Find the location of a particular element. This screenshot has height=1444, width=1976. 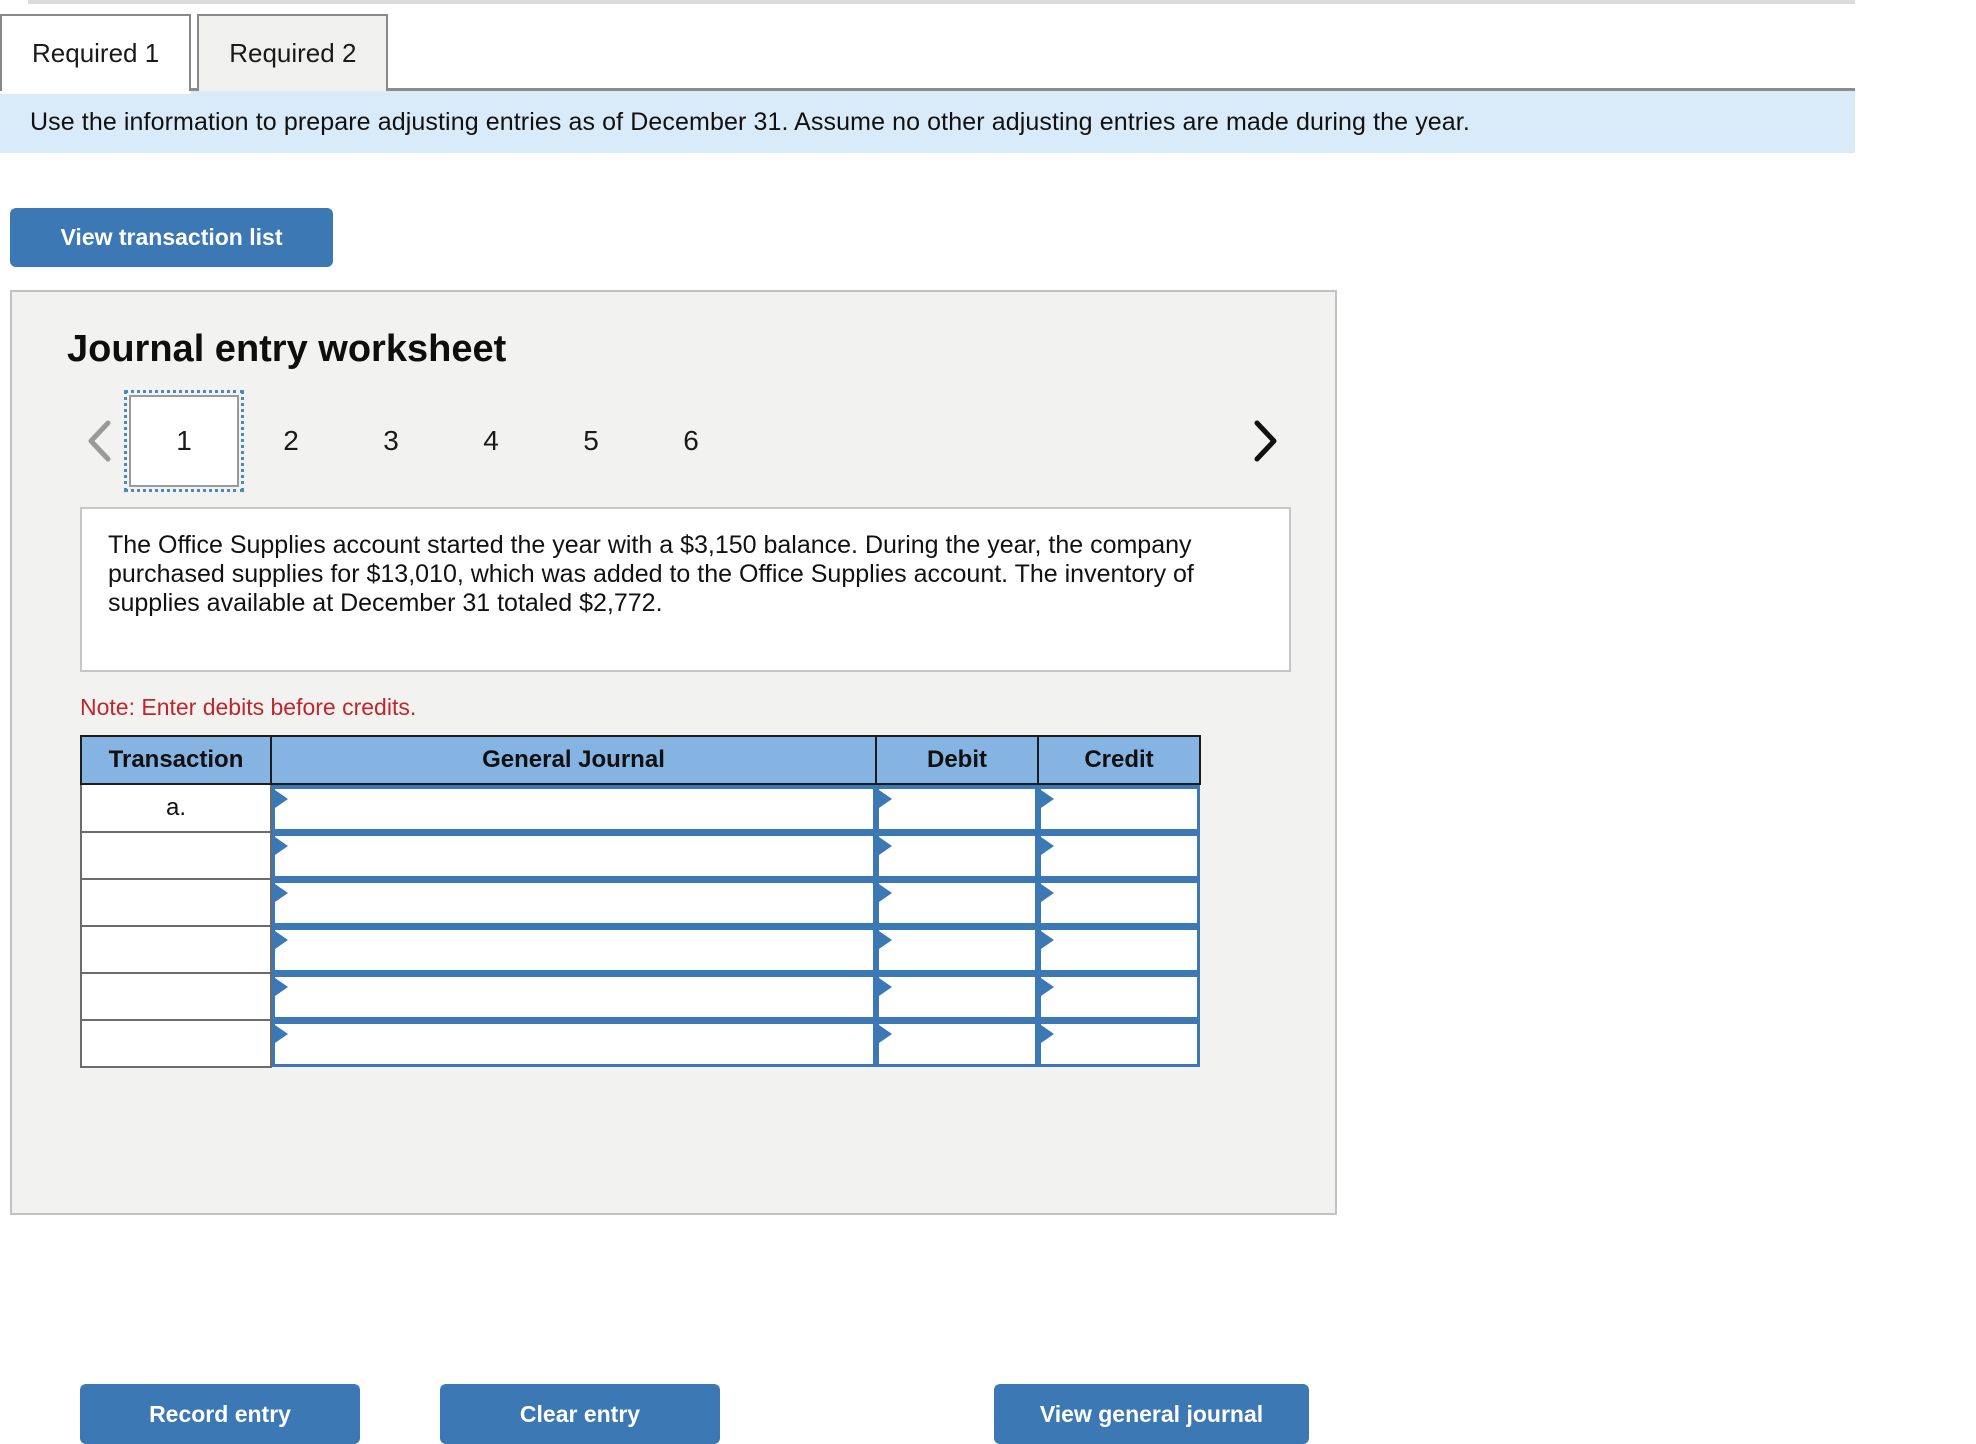

tab-required-2-label: Required 2 is located at coordinates (293, 53).